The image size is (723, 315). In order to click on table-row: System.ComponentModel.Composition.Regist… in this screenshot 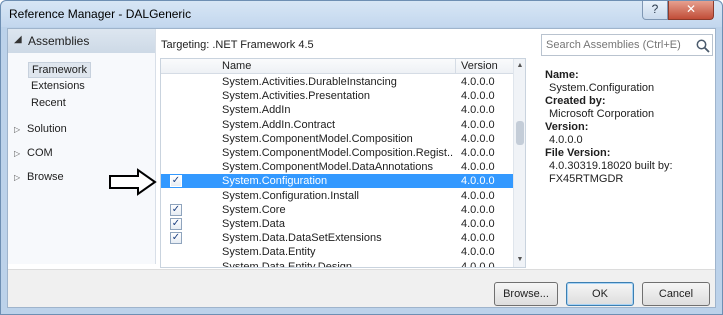, I will do `click(337, 153)`.